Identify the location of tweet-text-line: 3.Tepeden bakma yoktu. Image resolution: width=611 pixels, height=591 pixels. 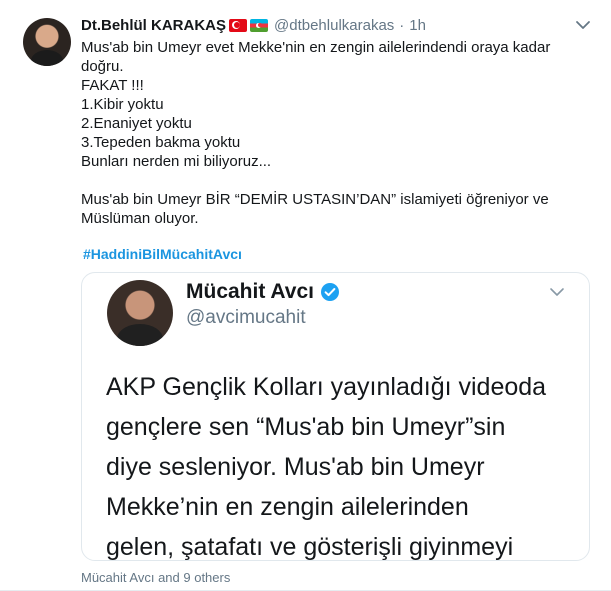
(161, 142).